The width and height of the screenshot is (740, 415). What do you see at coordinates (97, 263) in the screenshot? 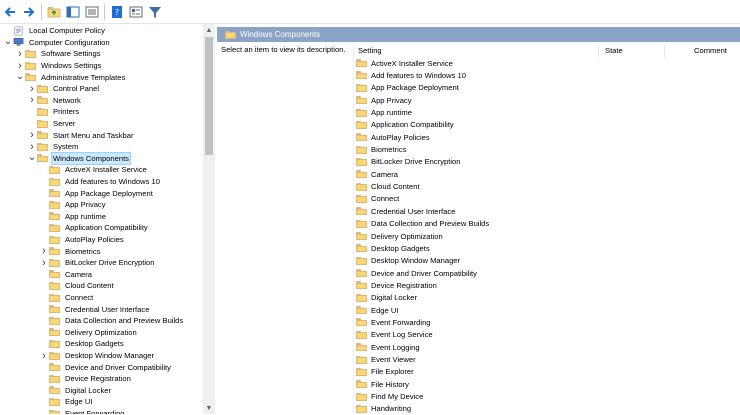
I see `tree-item: › BitLocker Drive Encryption` at bounding box center [97, 263].